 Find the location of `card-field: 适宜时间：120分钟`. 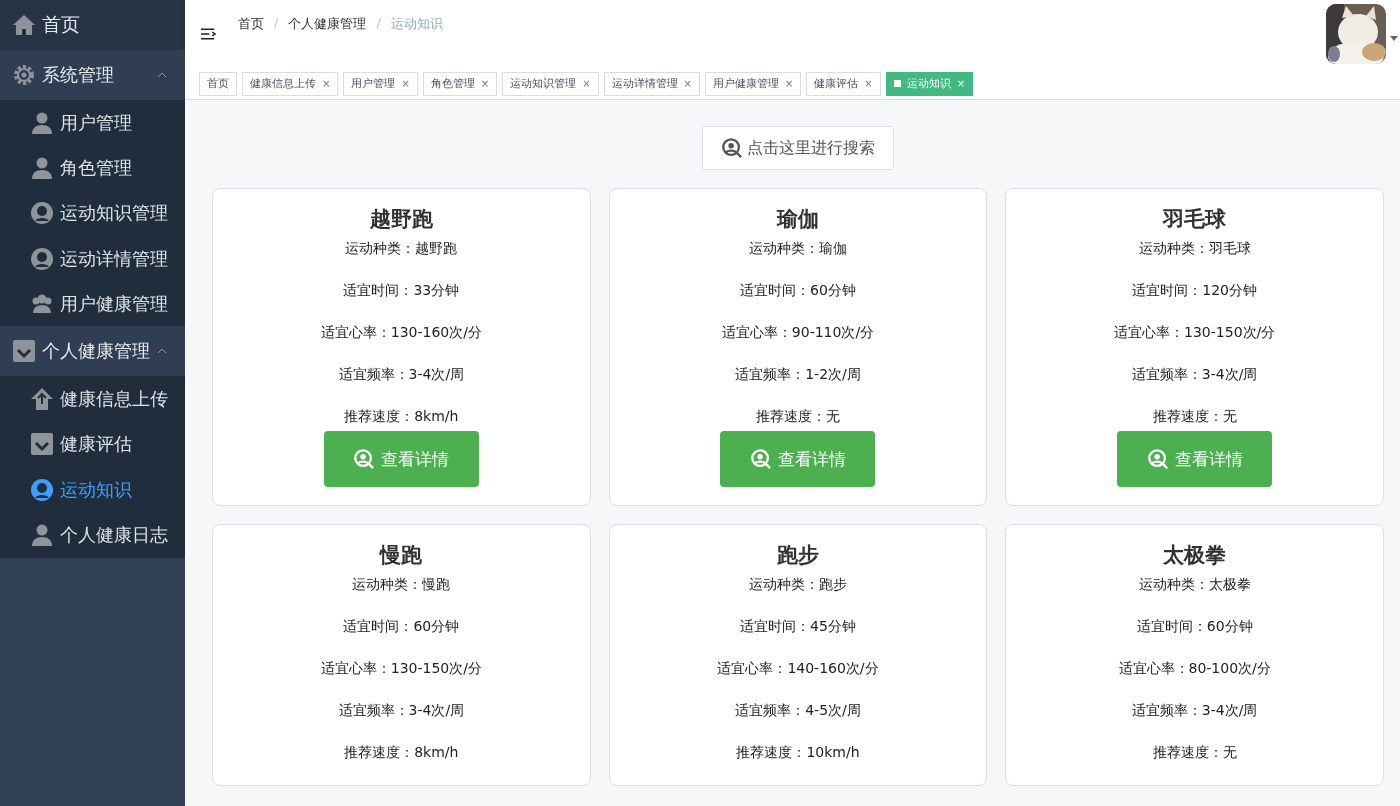

card-field: 适宜时间：120分钟 is located at coordinates (1194, 302).